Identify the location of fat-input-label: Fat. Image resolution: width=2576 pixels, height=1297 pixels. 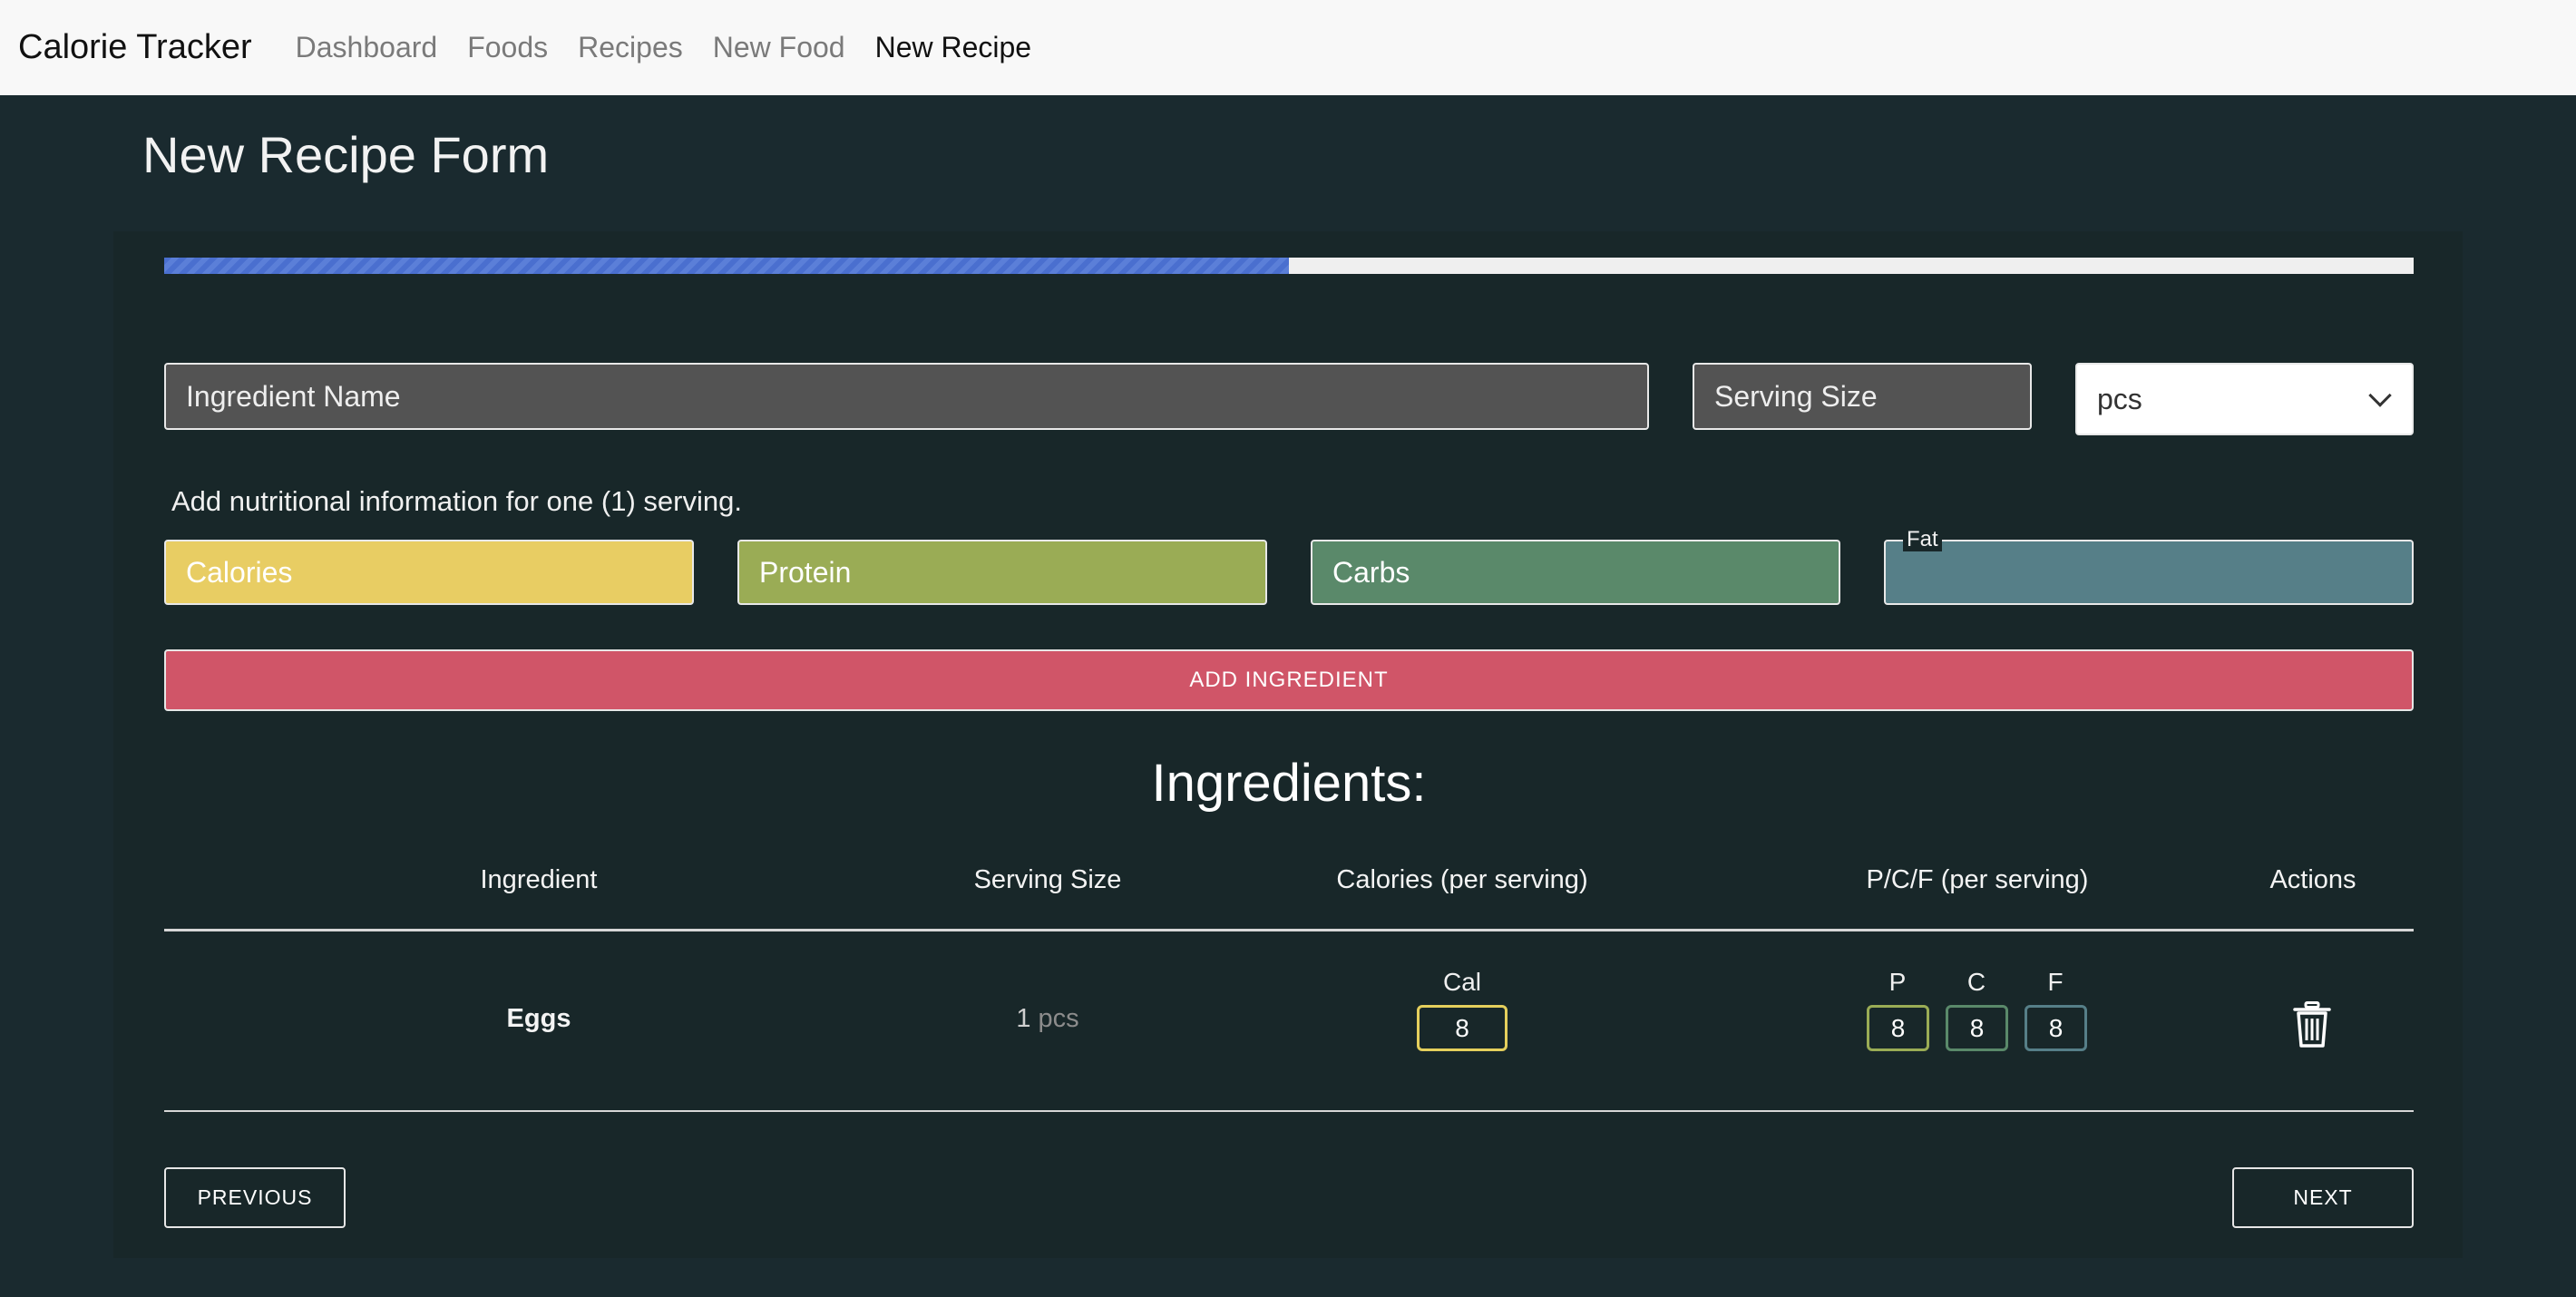
(1922, 539).